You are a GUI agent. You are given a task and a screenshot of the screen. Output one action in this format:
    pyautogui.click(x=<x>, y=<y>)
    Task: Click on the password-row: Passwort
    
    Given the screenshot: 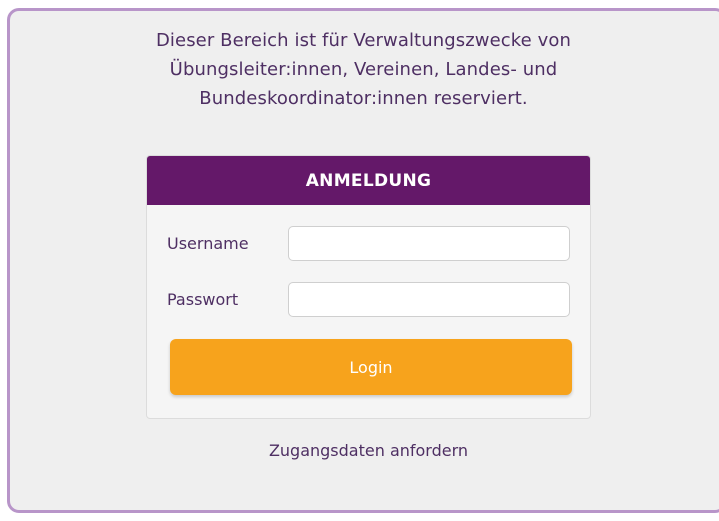 What is the action you would take?
    pyautogui.click(x=368, y=299)
    